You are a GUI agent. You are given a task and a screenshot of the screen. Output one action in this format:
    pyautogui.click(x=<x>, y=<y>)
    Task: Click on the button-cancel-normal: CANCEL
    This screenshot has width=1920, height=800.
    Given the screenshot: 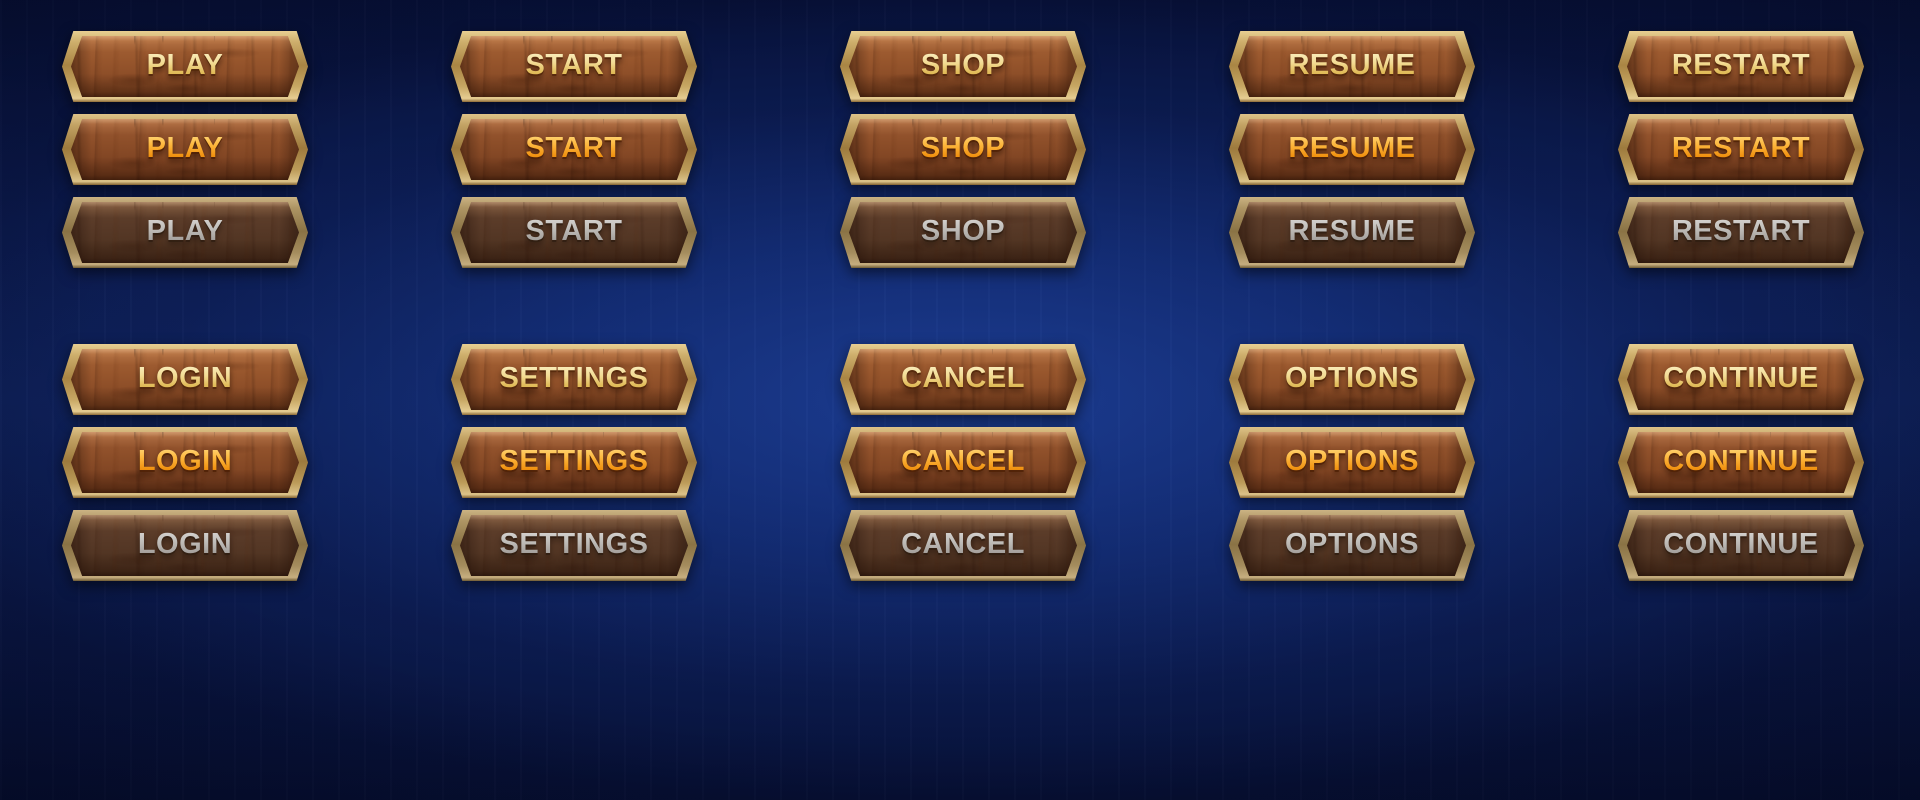 What is the action you would take?
    pyautogui.click(x=963, y=379)
    